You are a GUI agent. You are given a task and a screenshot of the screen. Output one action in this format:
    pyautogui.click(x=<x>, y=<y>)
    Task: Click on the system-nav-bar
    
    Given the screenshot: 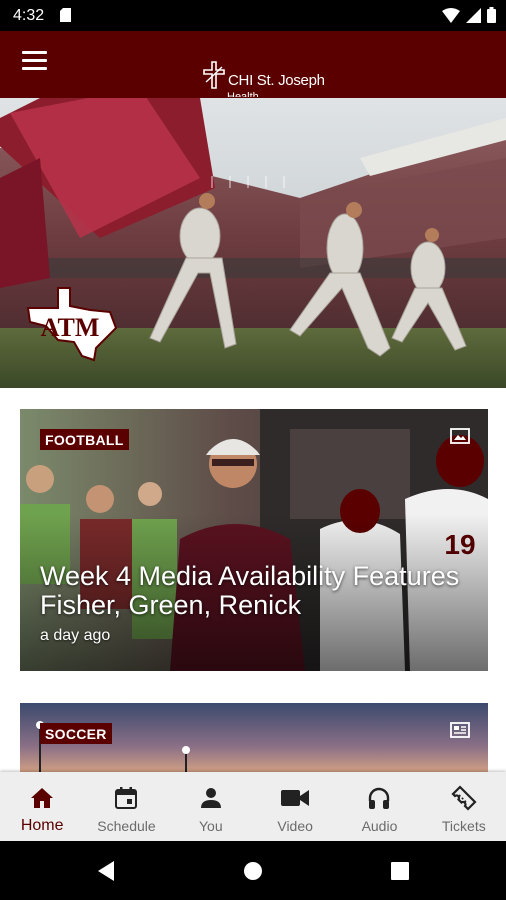 What is the action you would take?
    pyautogui.click(x=253, y=870)
    